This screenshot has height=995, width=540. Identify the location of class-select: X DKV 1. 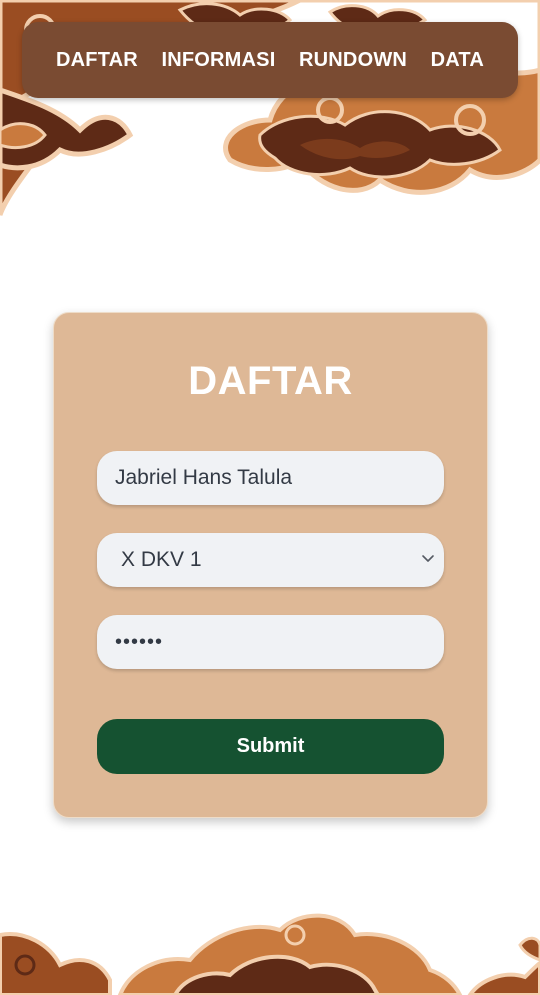
(270, 560).